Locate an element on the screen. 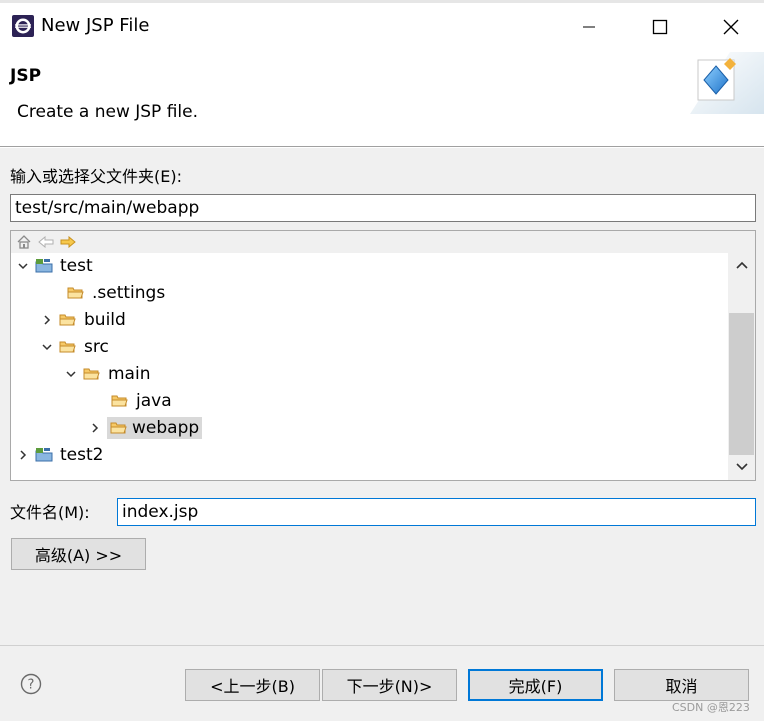  tree-item-test2: test2 is located at coordinates (60, 454).